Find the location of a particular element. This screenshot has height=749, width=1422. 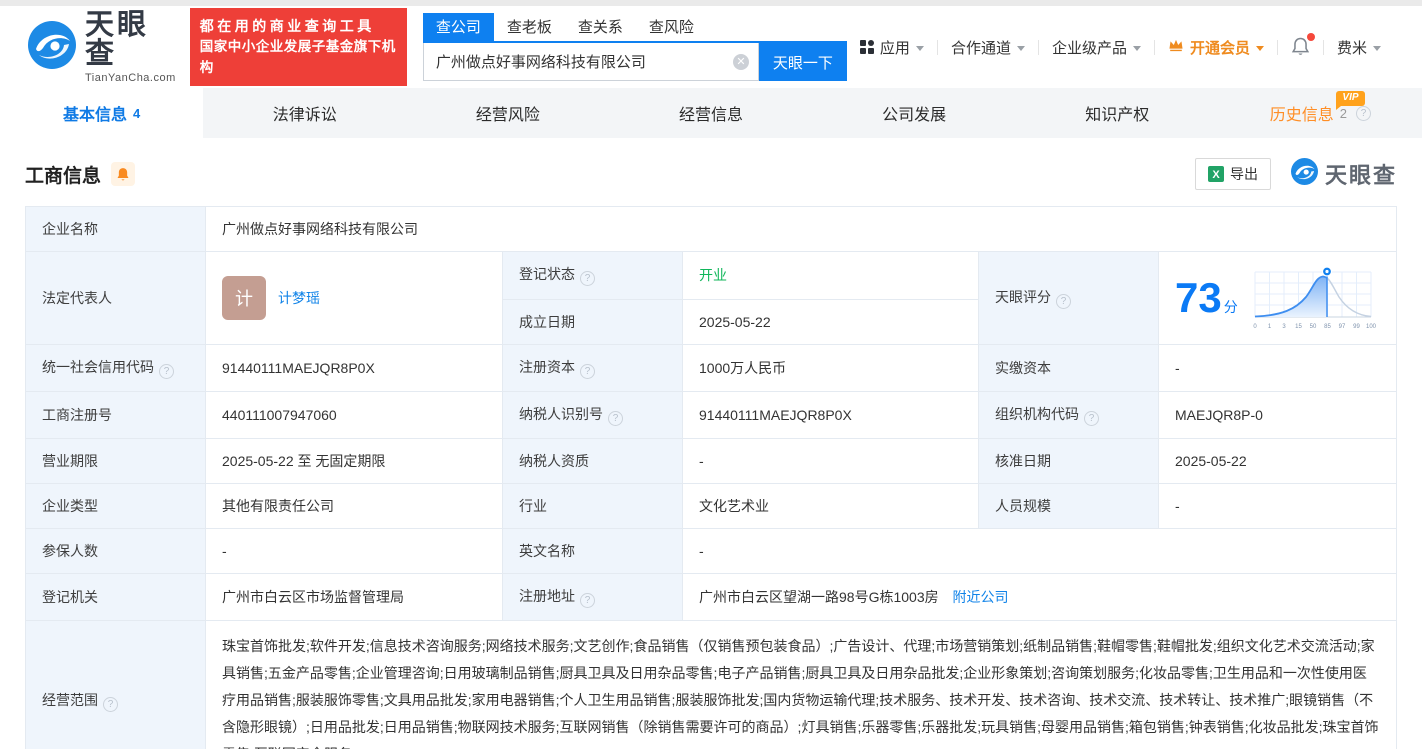

nav-partner: 合作通道 is located at coordinates (988, 47).